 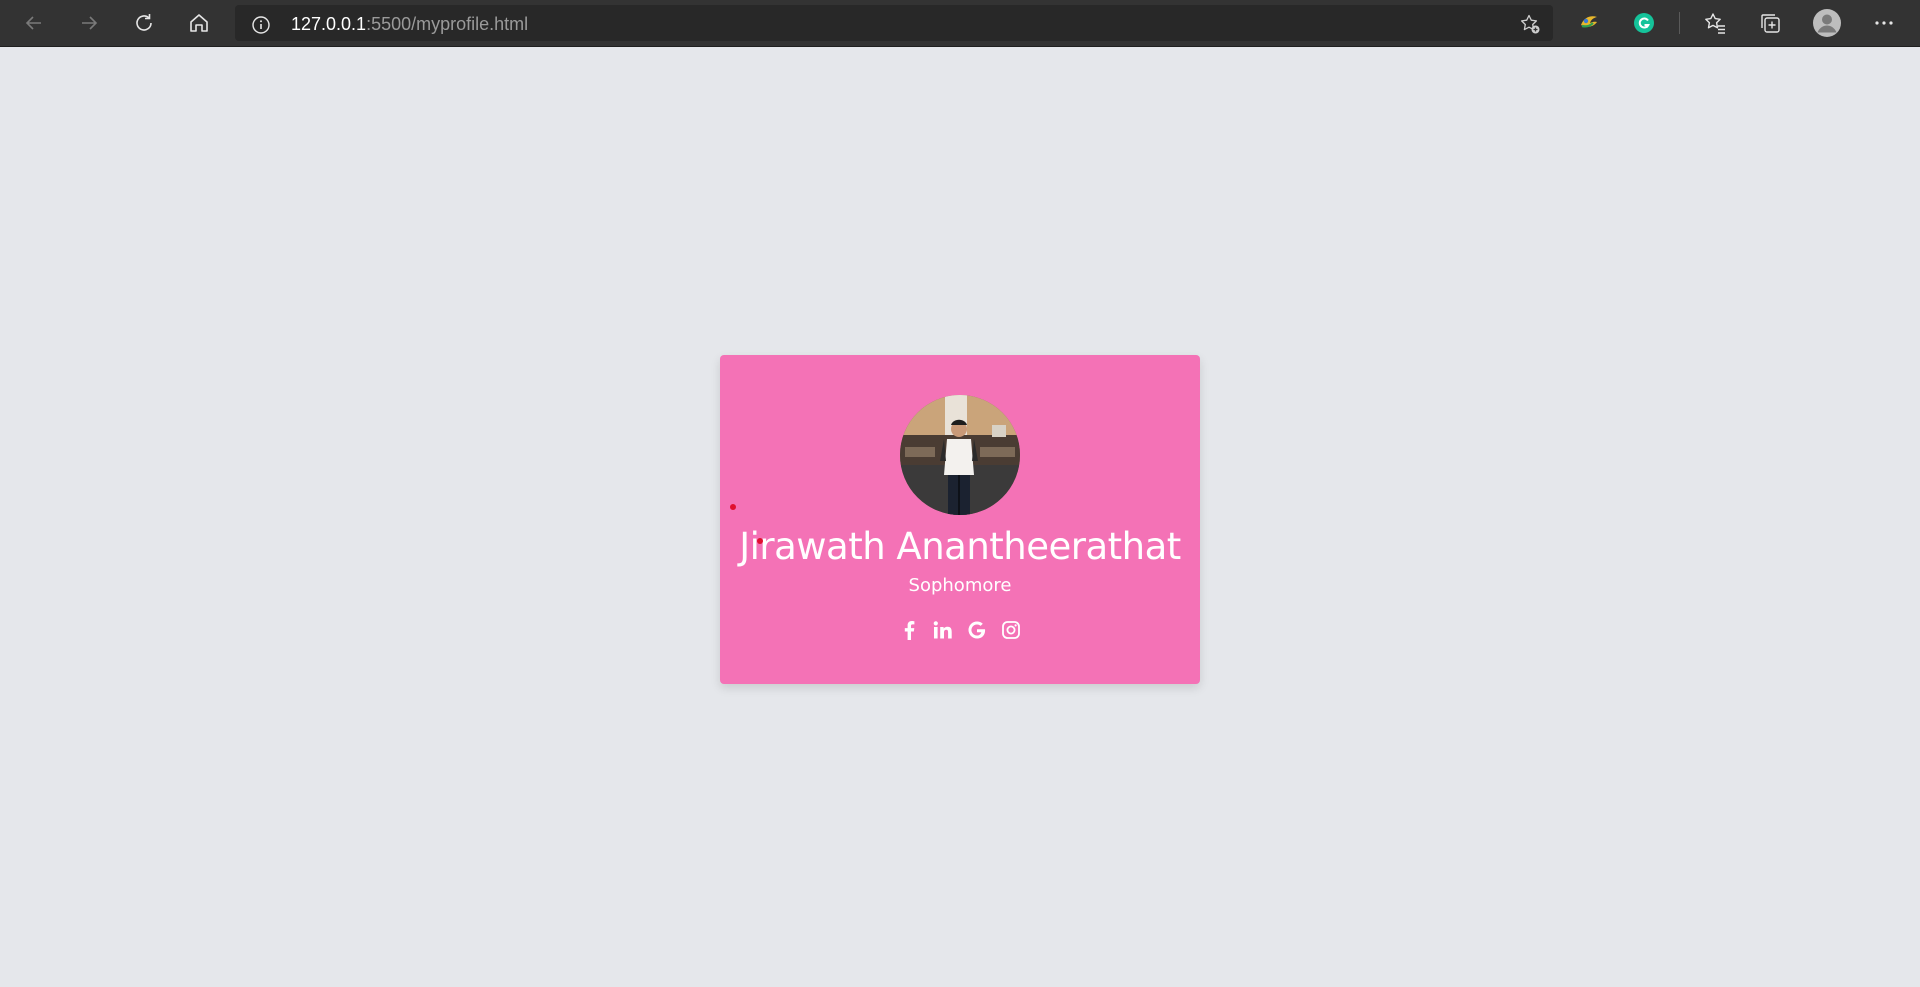 What do you see at coordinates (909, 630) in the screenshot?
I see `facebook-icon` at bounding box center [909, 630].